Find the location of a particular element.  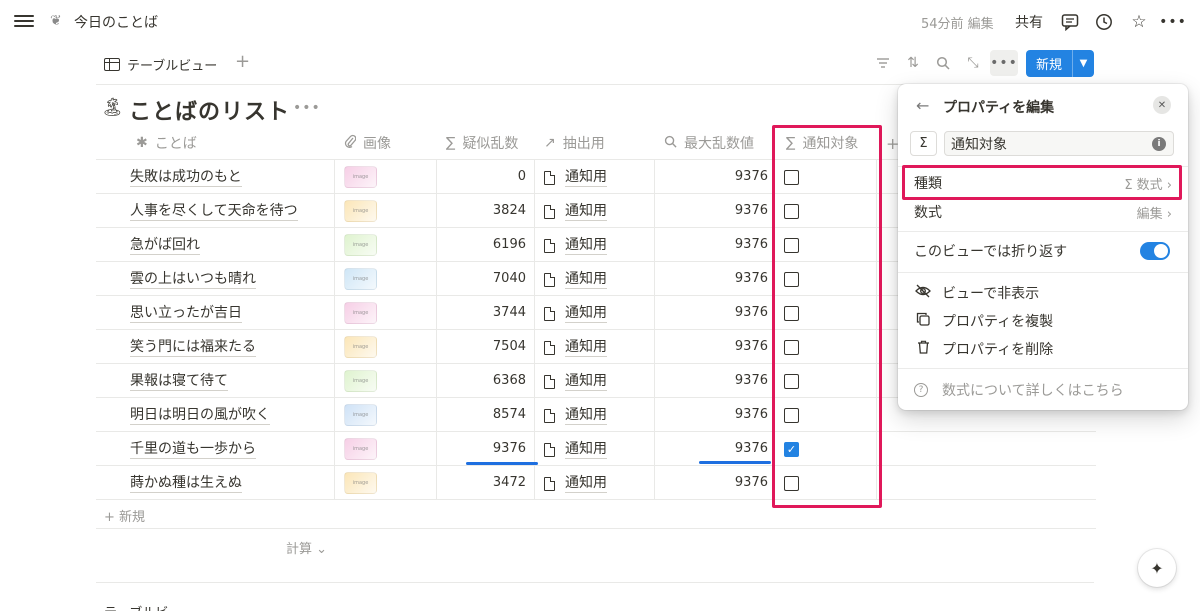

kotoba-cell: 千里の道も一歩から is located at coordinates (193, 449).